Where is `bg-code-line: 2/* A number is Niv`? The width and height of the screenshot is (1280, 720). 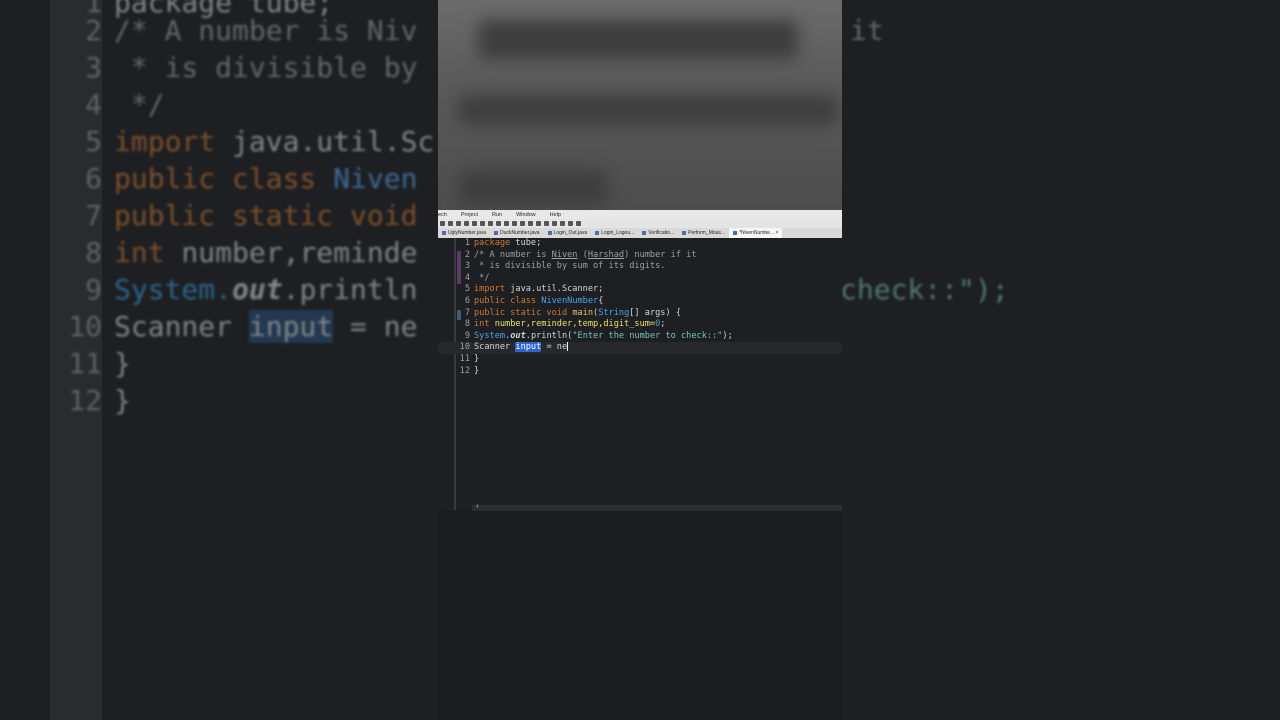
bg-code-line: 2/* A number is Niv is located at coordinates (251, 30).